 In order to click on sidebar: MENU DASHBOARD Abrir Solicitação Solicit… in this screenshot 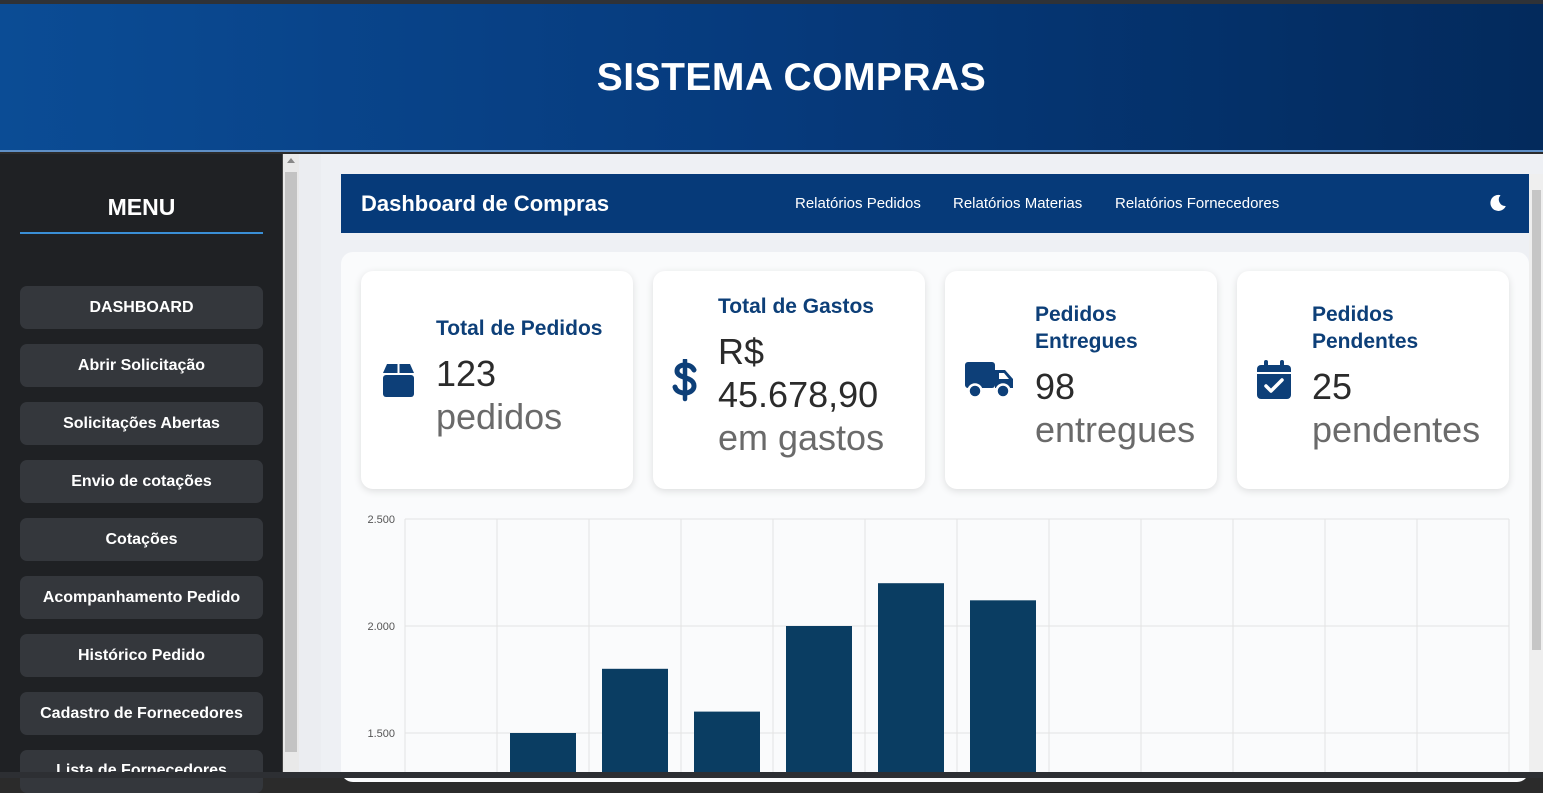, I will do `click(141, 473)`.